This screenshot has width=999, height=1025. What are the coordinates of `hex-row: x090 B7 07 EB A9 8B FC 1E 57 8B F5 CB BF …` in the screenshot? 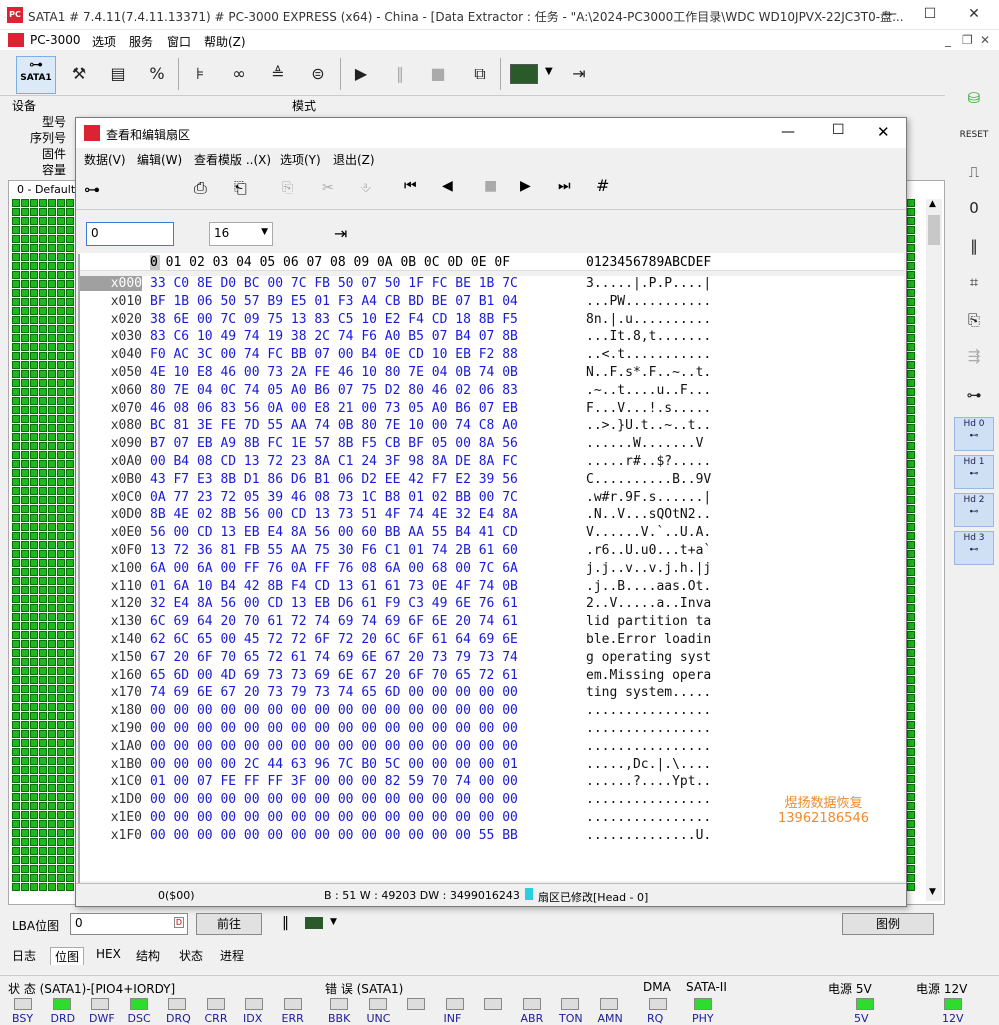 It's located at (491, 445).